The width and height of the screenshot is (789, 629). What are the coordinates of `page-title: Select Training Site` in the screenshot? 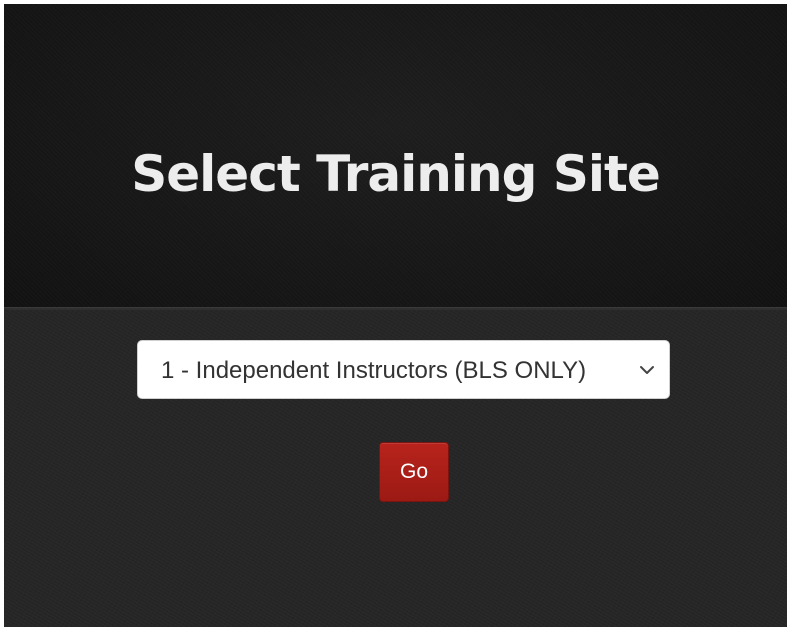 It's located at (396, 174).